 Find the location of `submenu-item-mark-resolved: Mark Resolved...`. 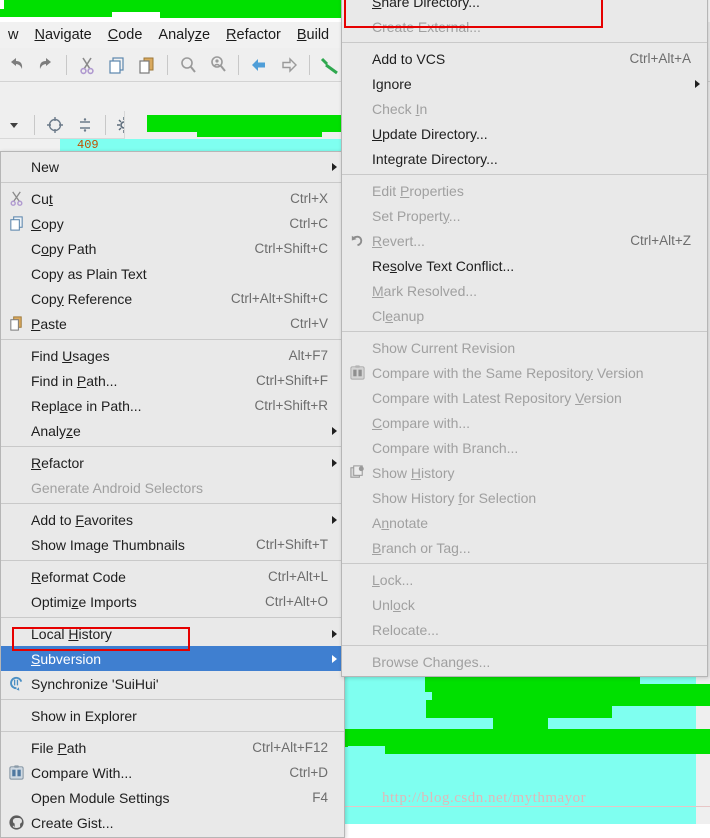

submenu-item-mark-resolved: Mark Resolved... is located at coordinates (524, 290).